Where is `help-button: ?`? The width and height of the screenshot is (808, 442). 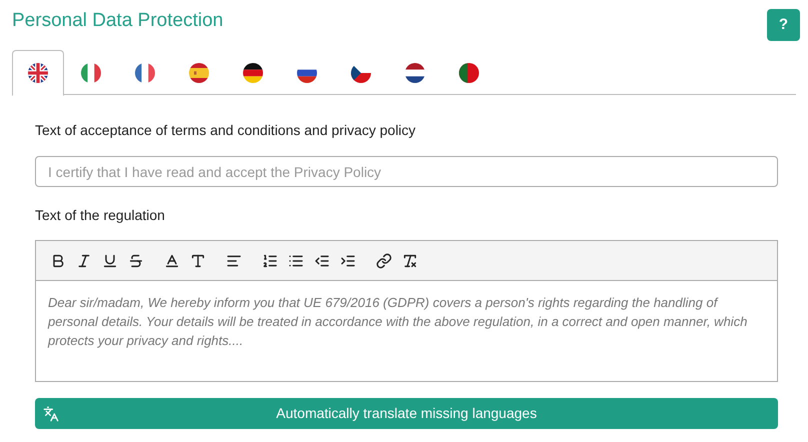
help-button: ? is located at coordinates (783, 25).